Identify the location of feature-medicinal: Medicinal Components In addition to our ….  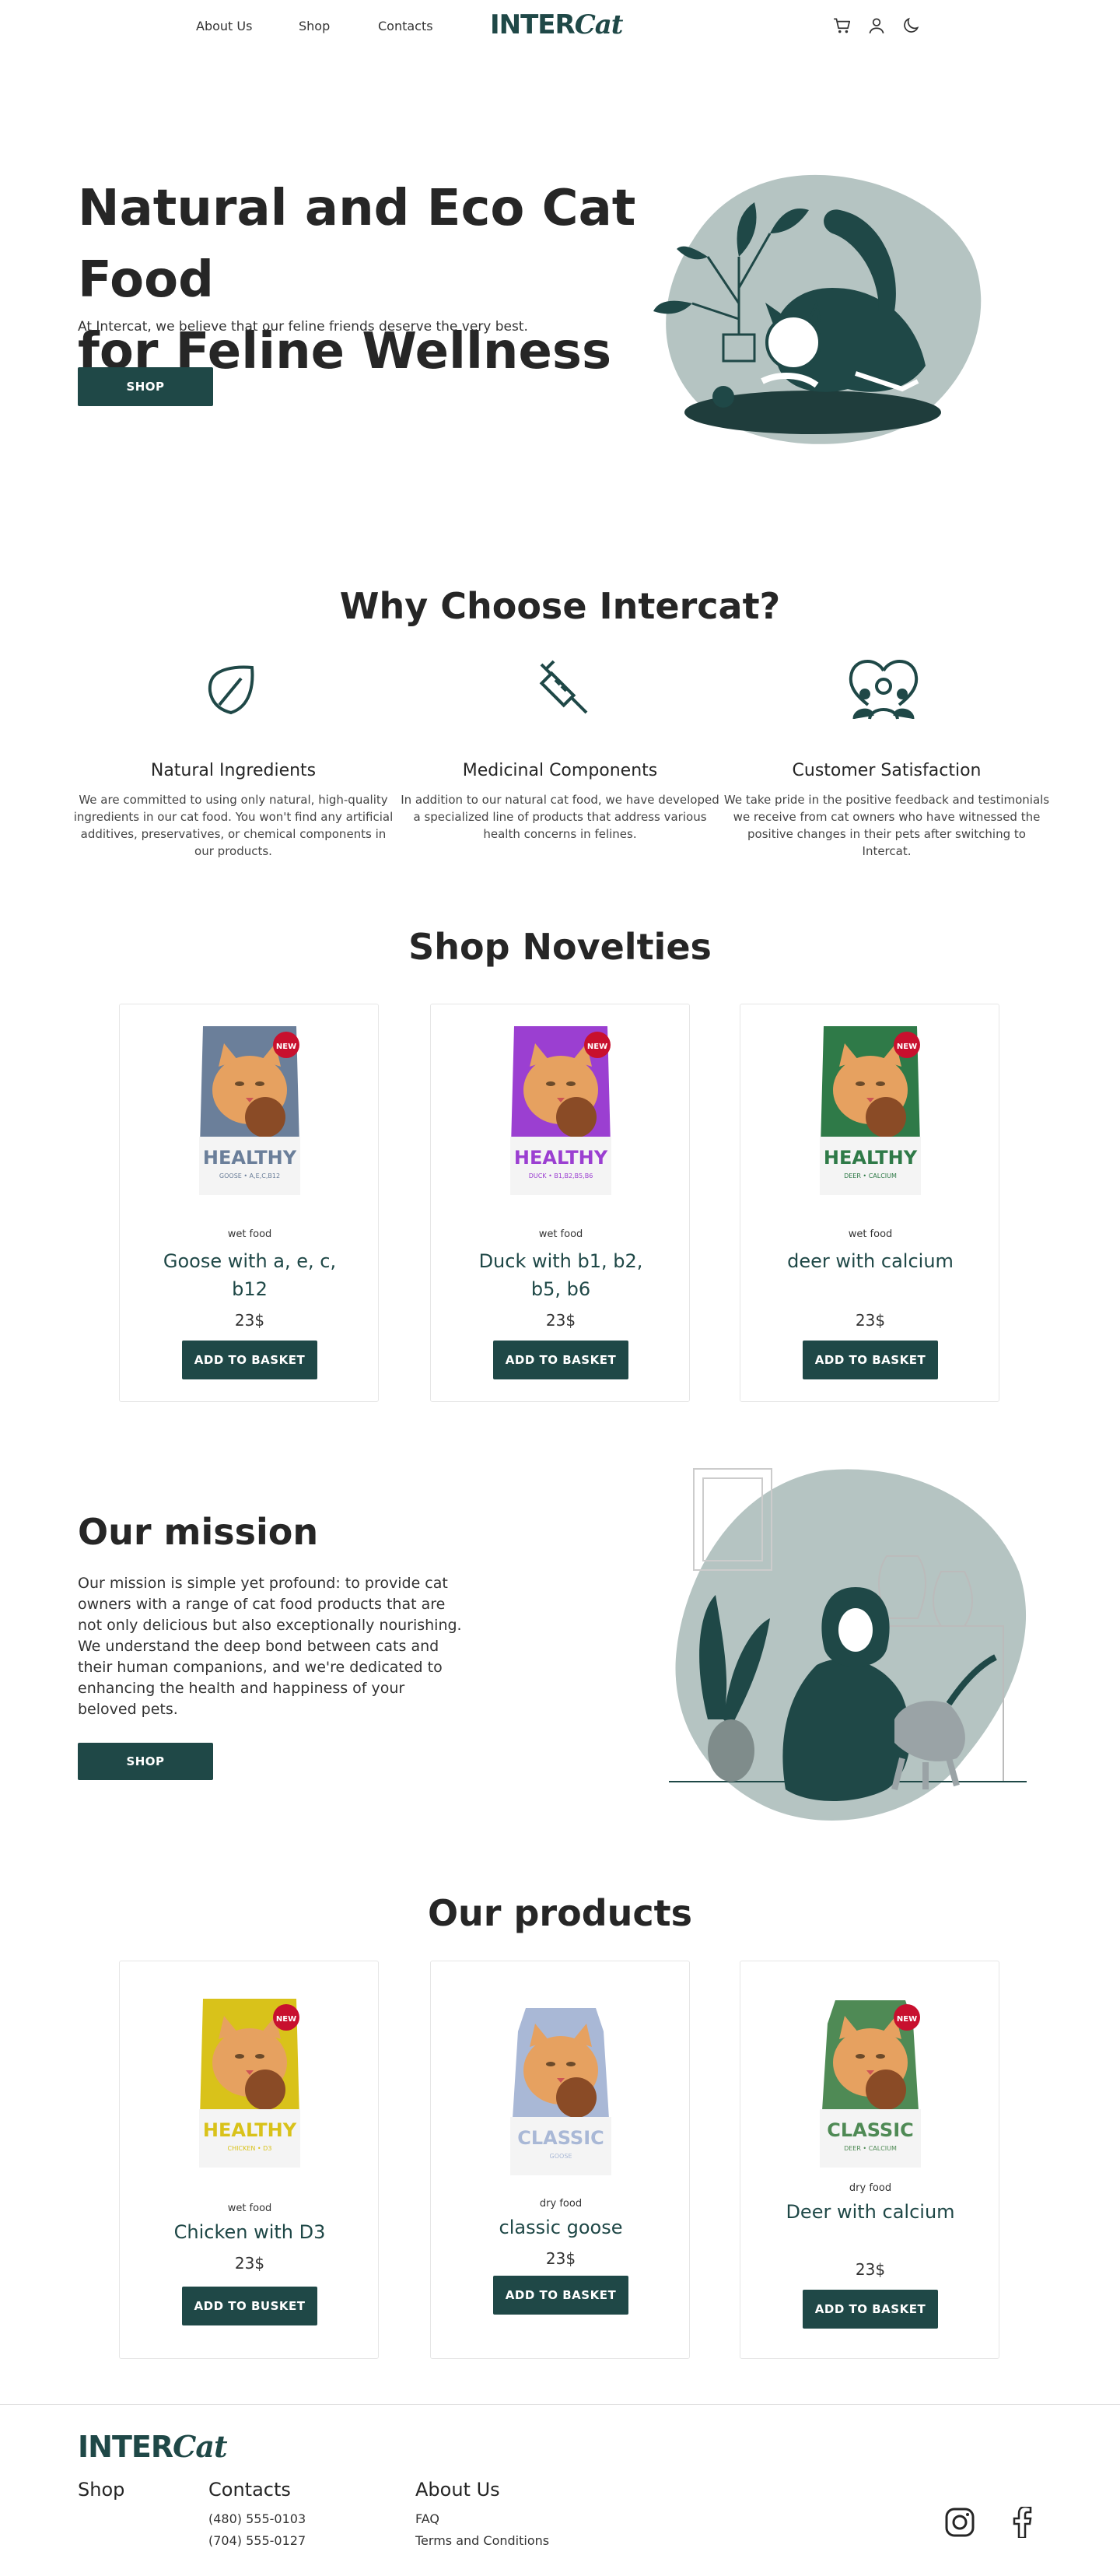
(560, 802).